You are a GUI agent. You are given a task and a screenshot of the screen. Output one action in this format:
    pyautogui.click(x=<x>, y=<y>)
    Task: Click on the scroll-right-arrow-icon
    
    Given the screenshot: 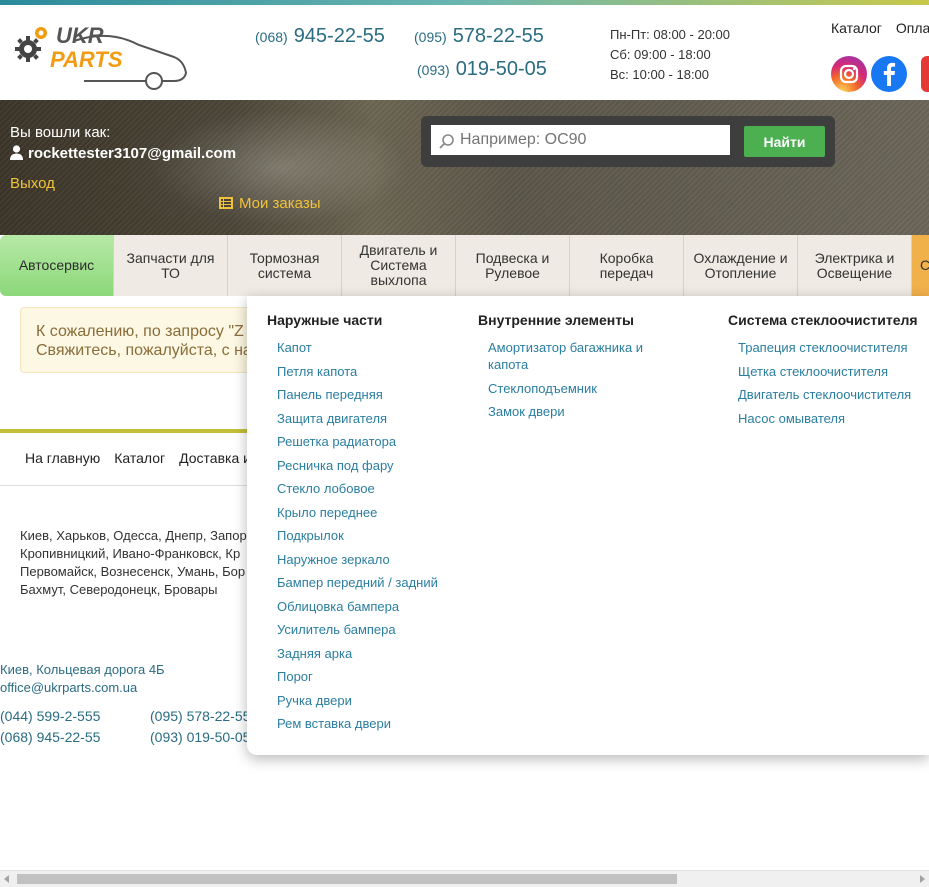 What is the action you would take?
    pyautogui.click(x=922, y=879)
    